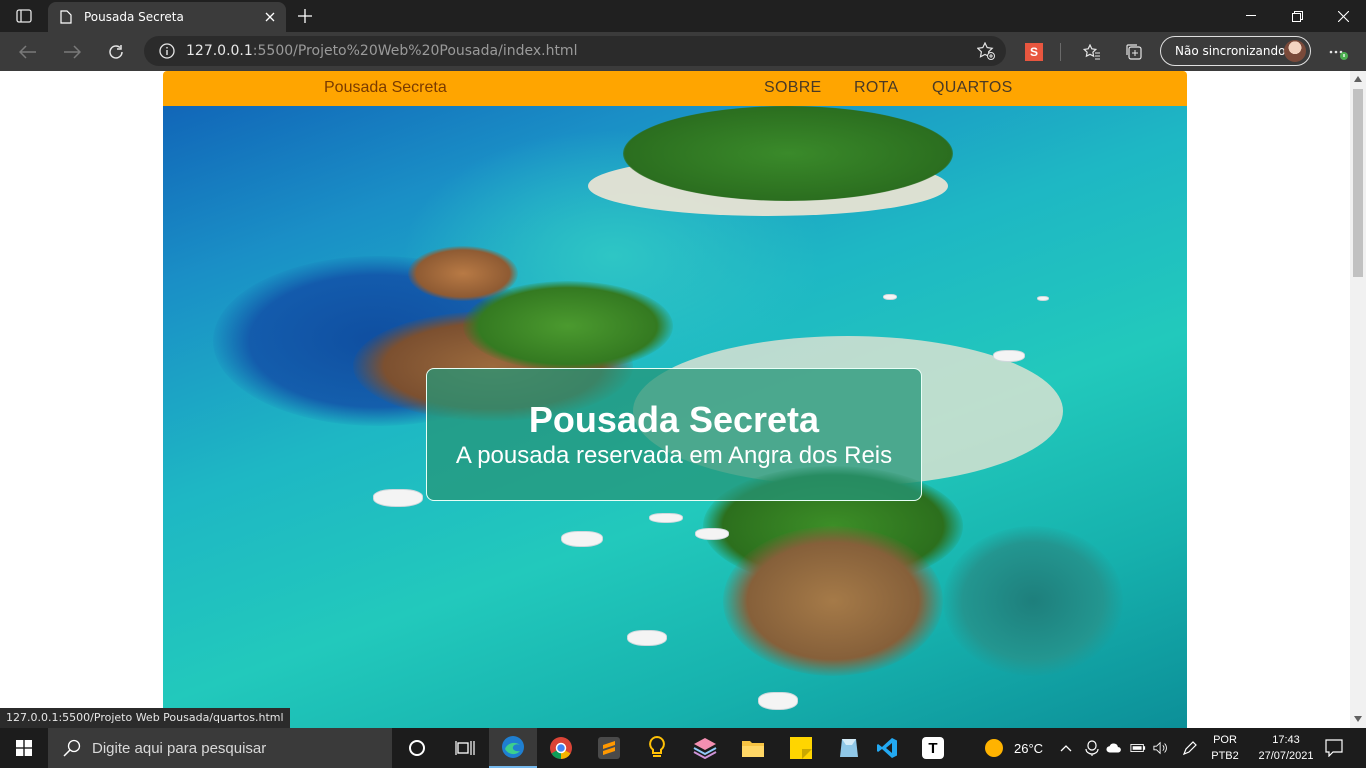 Image resolution: width=1366 pixels, height=768 pixels. What do you see at coordinates (1358, 183) in the screenshot?
I see `scroll-thumb` at bounding box center [1358, 183].